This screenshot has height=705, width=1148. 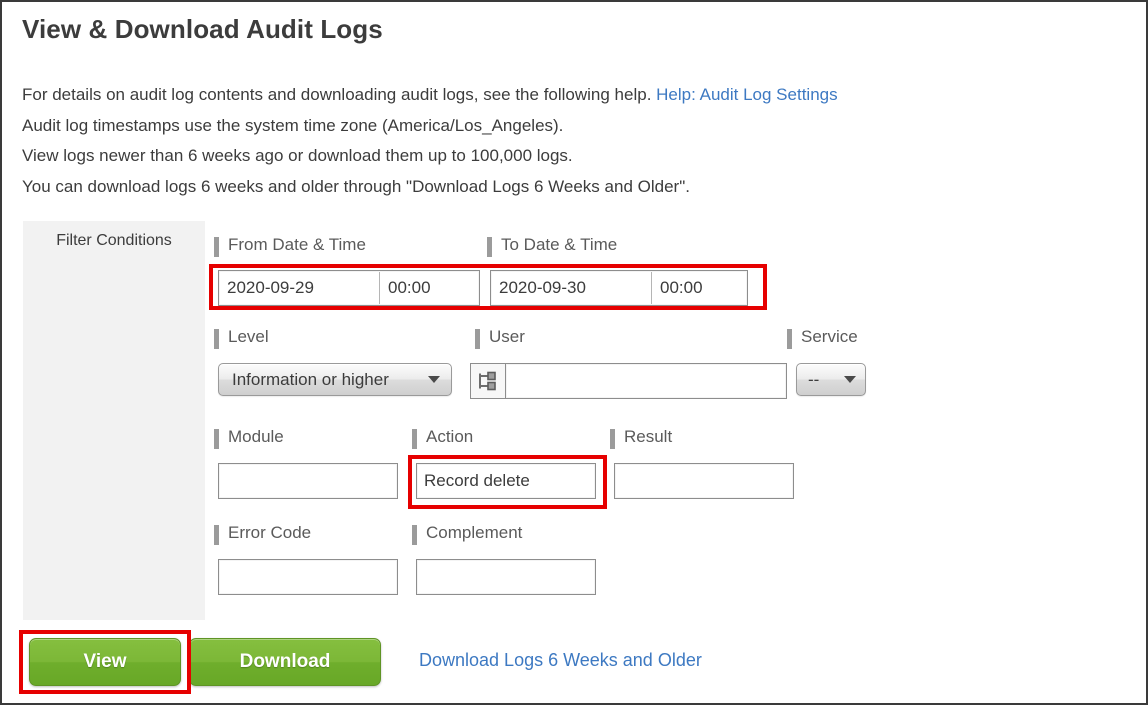 I want to click on error-code-label: Error Code, so click(x=262, y=534).